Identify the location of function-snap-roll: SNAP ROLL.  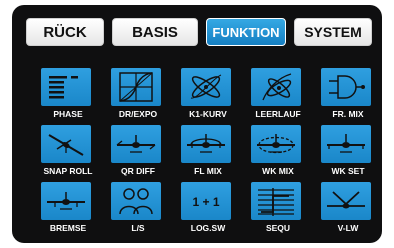
(68, 154).